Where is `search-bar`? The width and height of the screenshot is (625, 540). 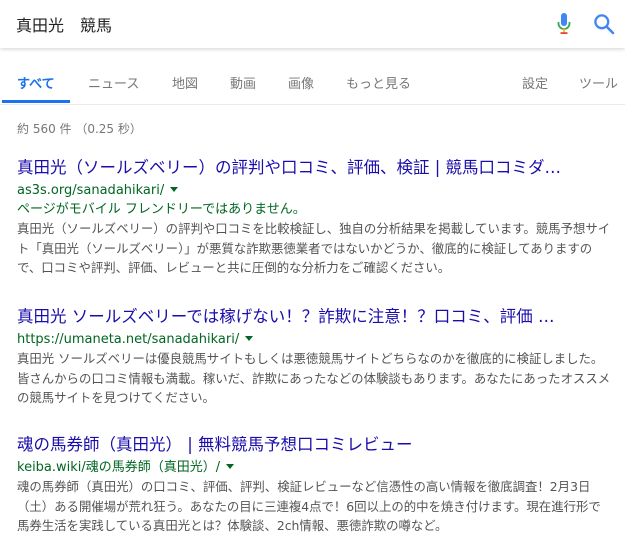
search-bar is located at coordinates (312, 24).